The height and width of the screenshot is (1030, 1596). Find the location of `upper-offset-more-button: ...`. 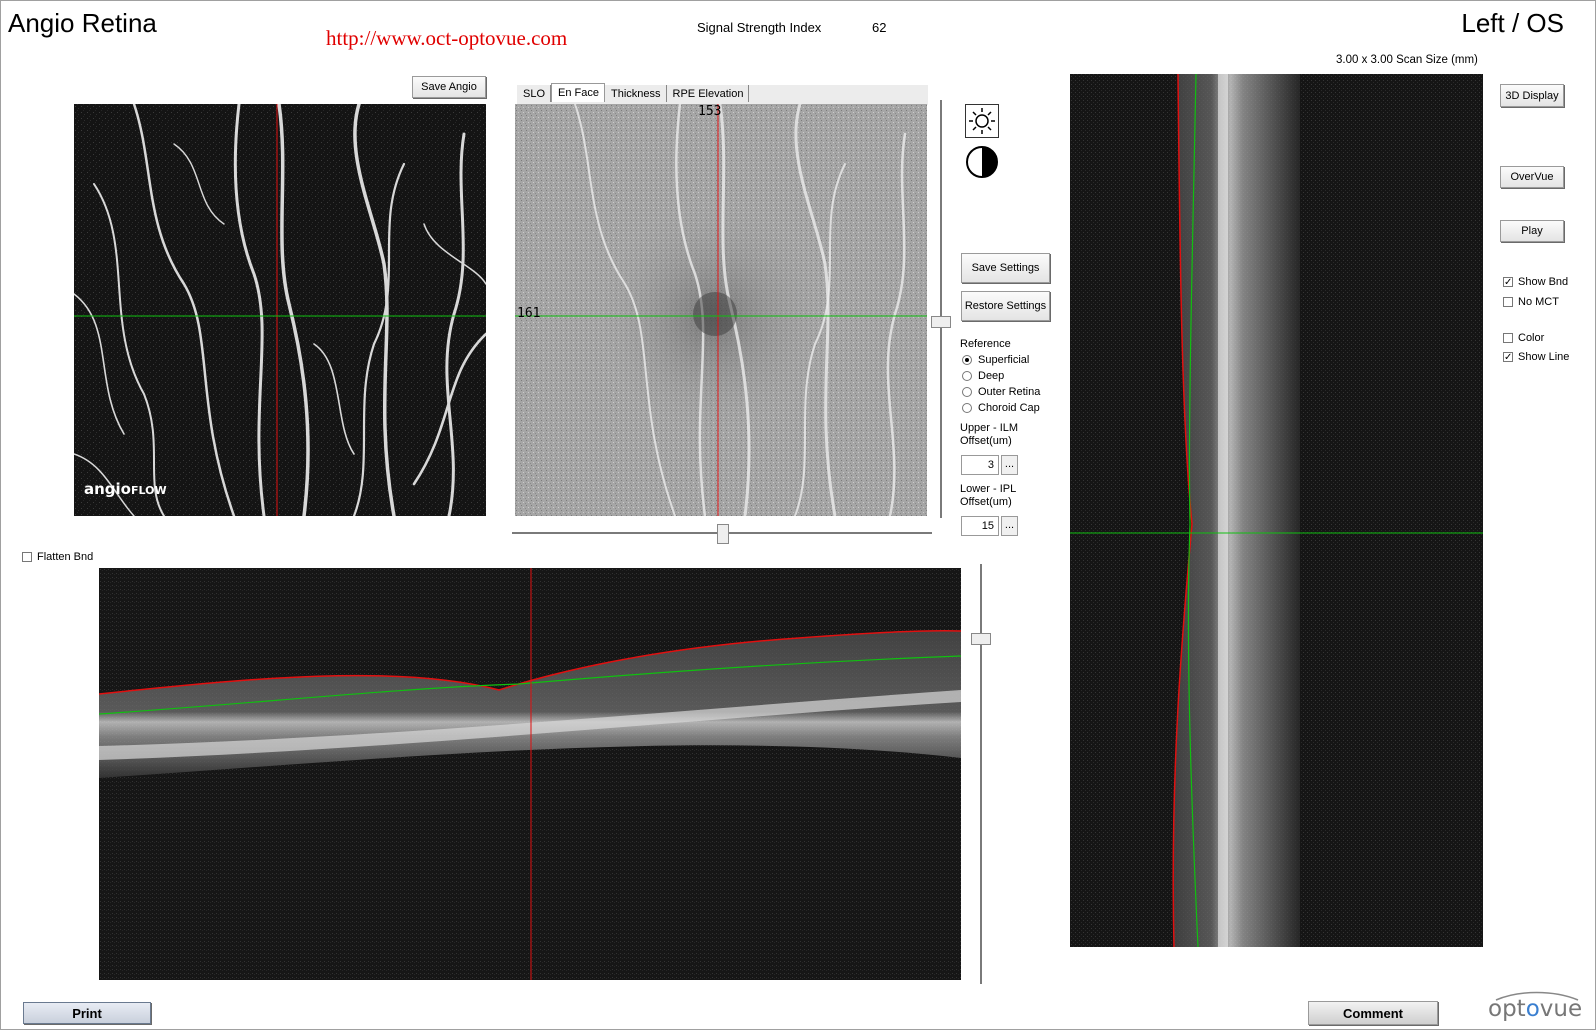

upper-offset-more-button: ... is located at coordinates (1009, 465).